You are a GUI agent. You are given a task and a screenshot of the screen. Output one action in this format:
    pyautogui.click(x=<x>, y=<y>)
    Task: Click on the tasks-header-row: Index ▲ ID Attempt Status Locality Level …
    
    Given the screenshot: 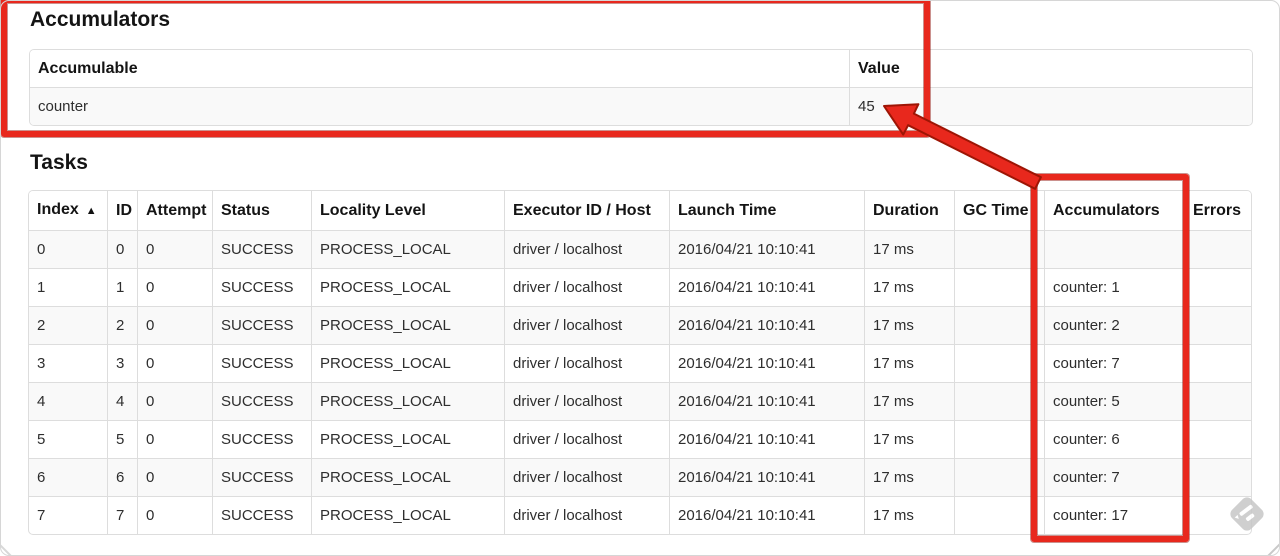 What is the action you would take?
    pyautogui.click(x=640, y=210)
    